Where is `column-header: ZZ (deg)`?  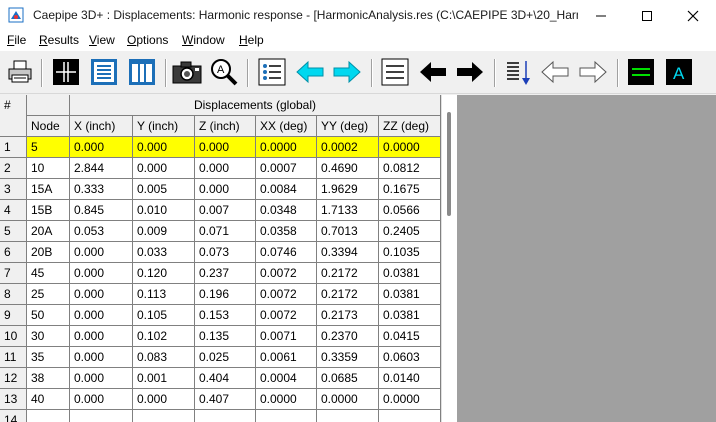
column-header: ZZ (deg) is located at coordinates (410, 126).